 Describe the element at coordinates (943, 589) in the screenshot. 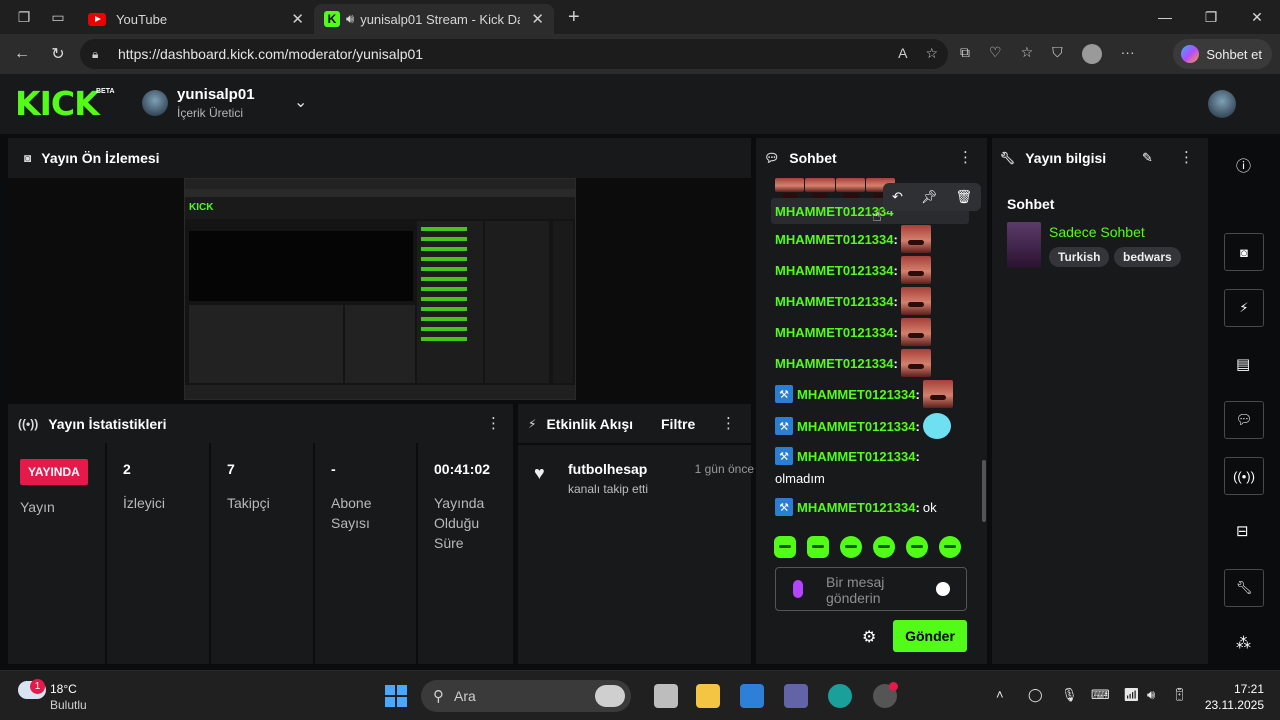

I see `emoji-picker-icon` at that location.